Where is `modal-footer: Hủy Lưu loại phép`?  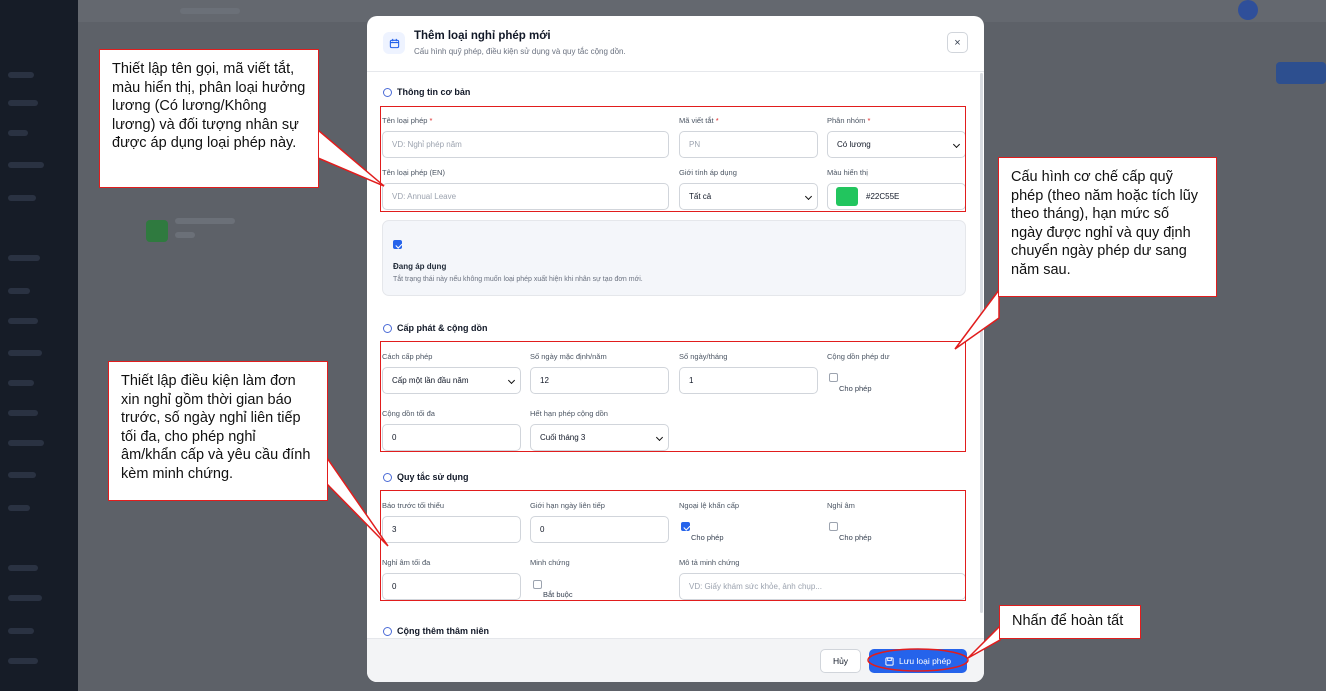
modal-footer: Hủy Lưu loại phép is located at coordinates (675, 660).